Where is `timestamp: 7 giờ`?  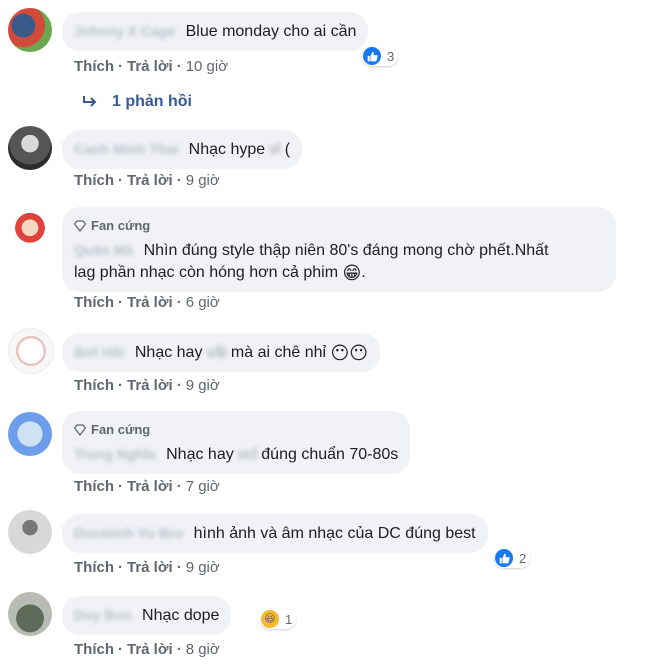 timestamp: 7 giờ is located at coordinates (203, 486).